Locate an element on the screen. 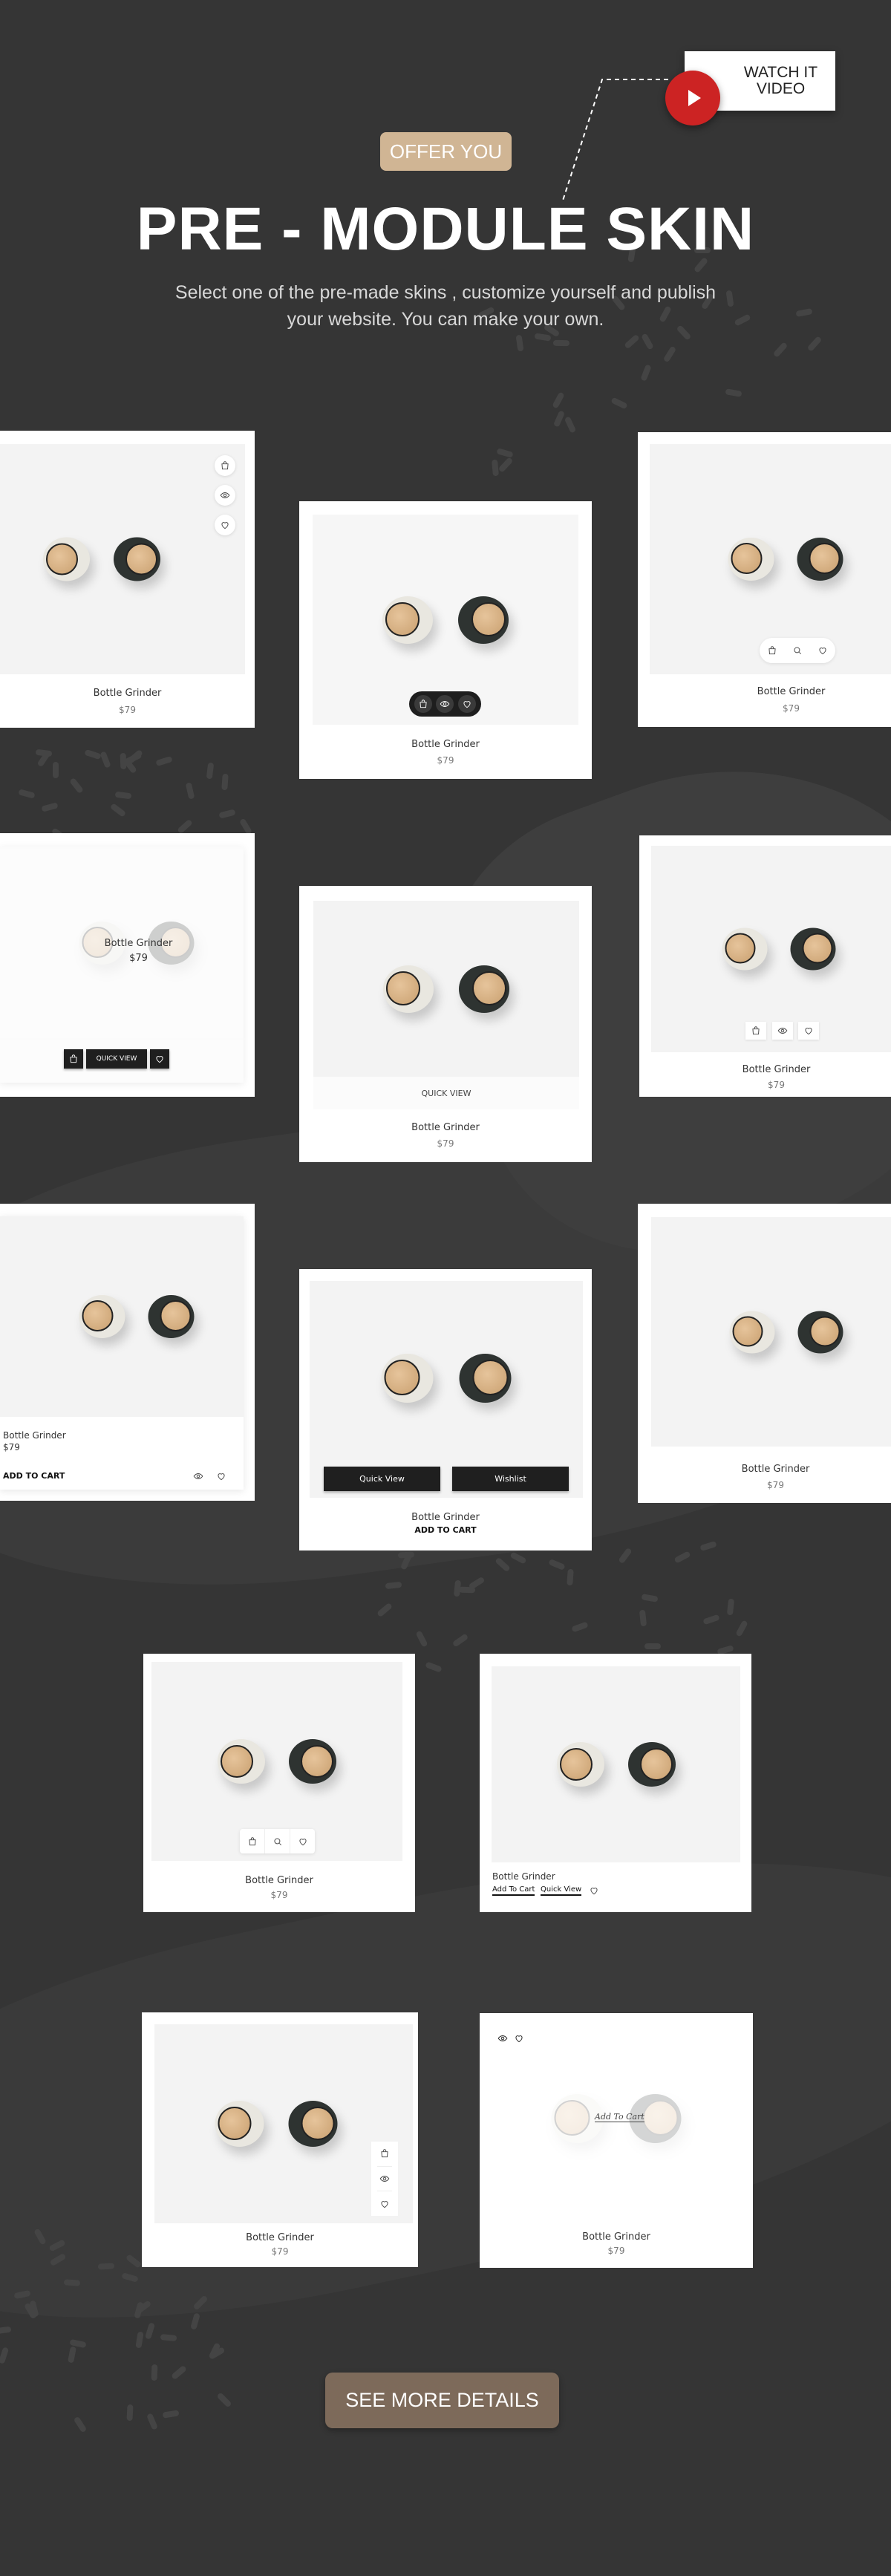 This screenshot has height=2576, width=891. page-title: PRE - MODULE SKIN is located at coordinates (446, 229).